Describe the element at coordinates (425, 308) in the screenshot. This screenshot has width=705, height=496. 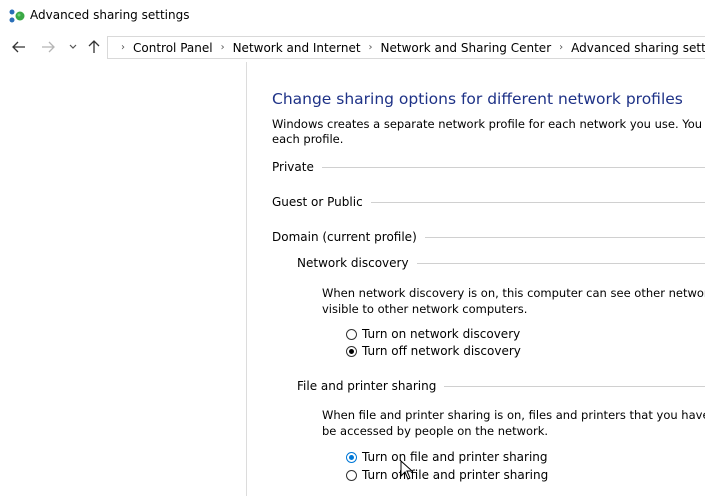
I see `description-line: visible to other network computers.` at that location.